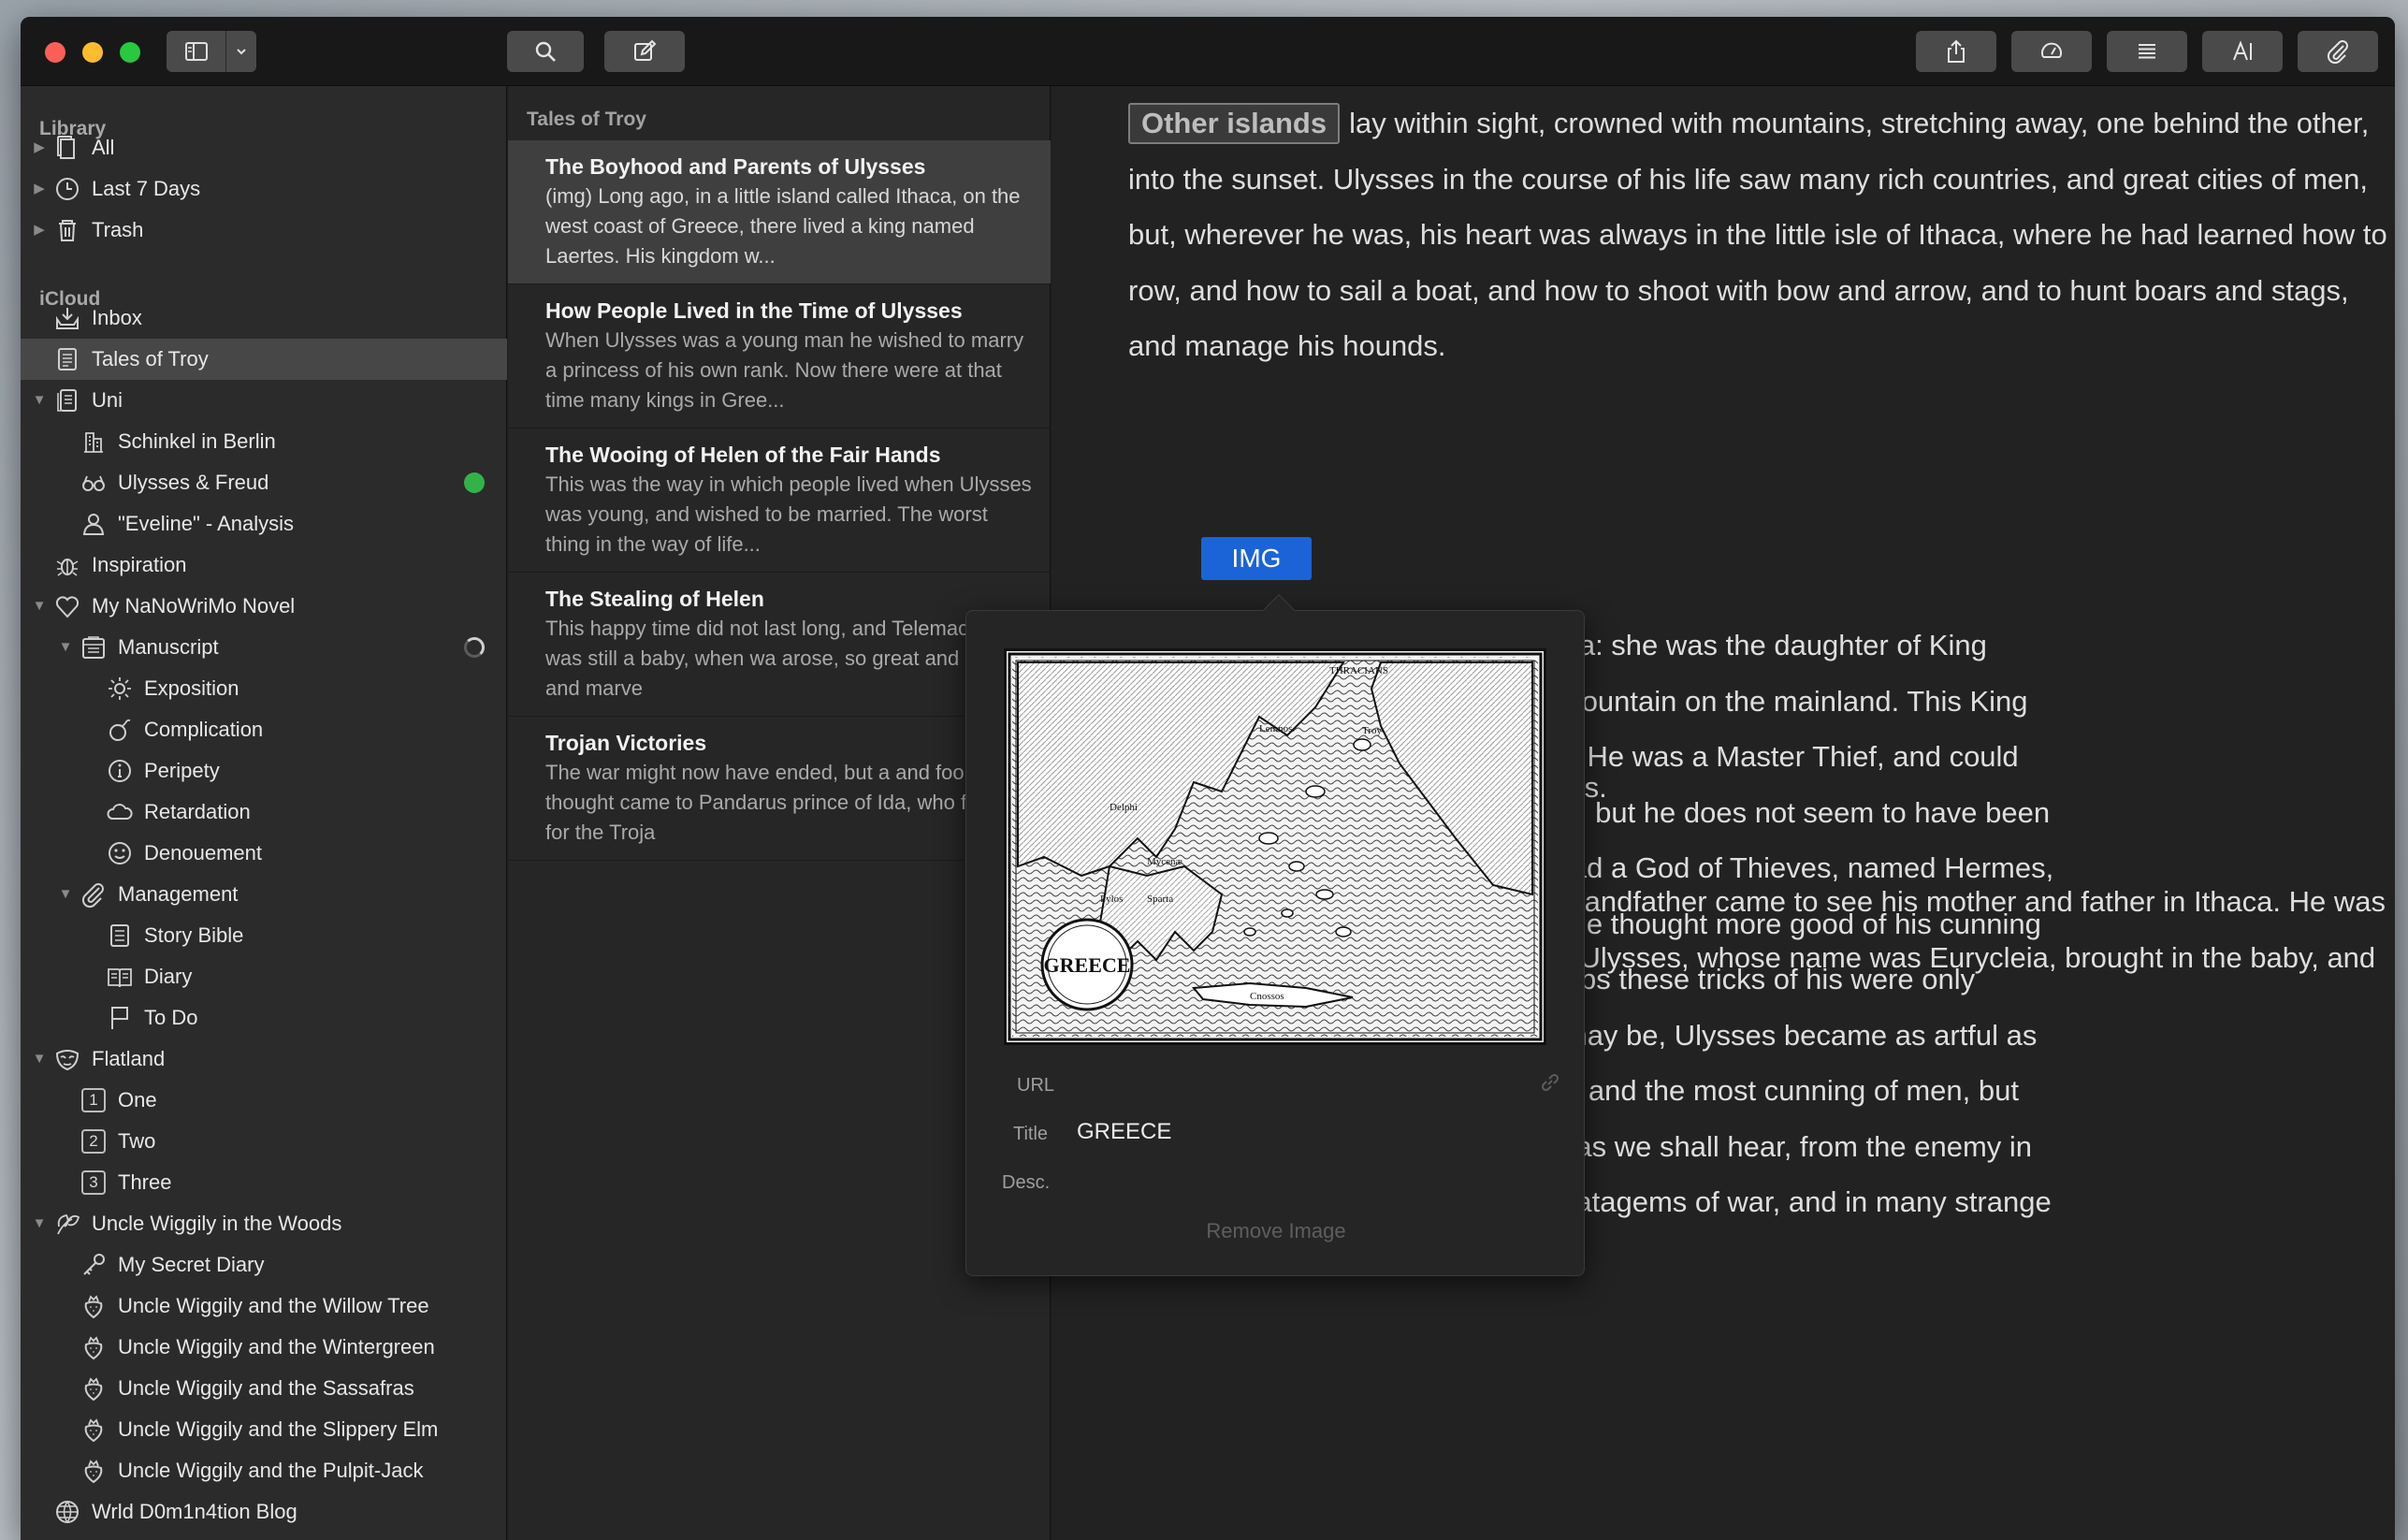  I want to click on globe-icon, so click(67, 1512).